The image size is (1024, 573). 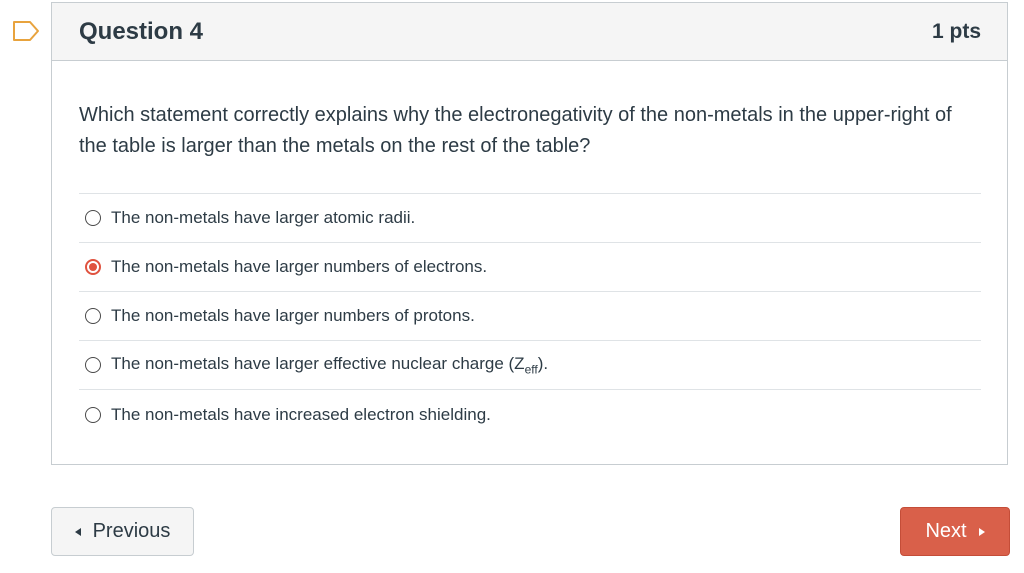 I want to click on next-button-label: Next, so click(x=946, y=531).